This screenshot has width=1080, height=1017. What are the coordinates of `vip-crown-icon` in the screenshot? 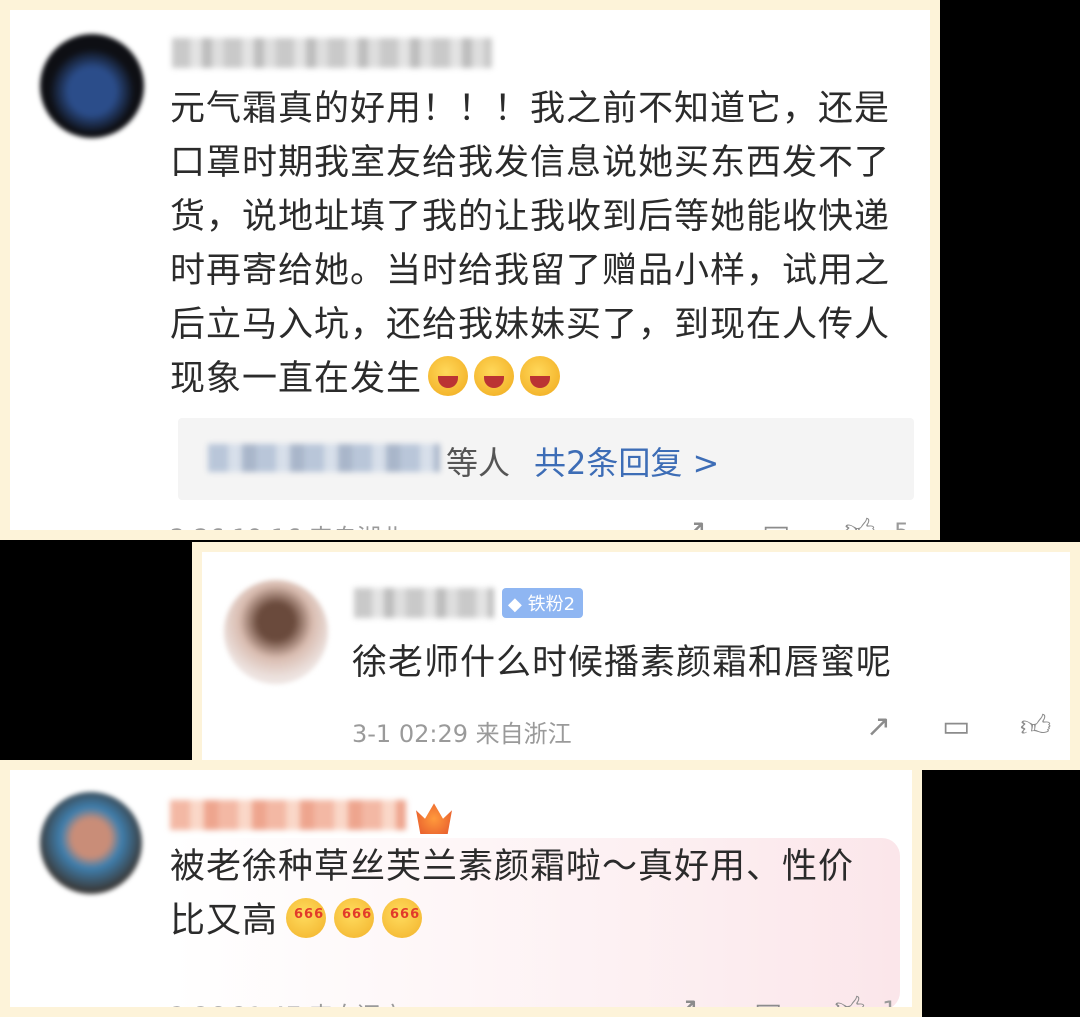 It's located at (434, 818).